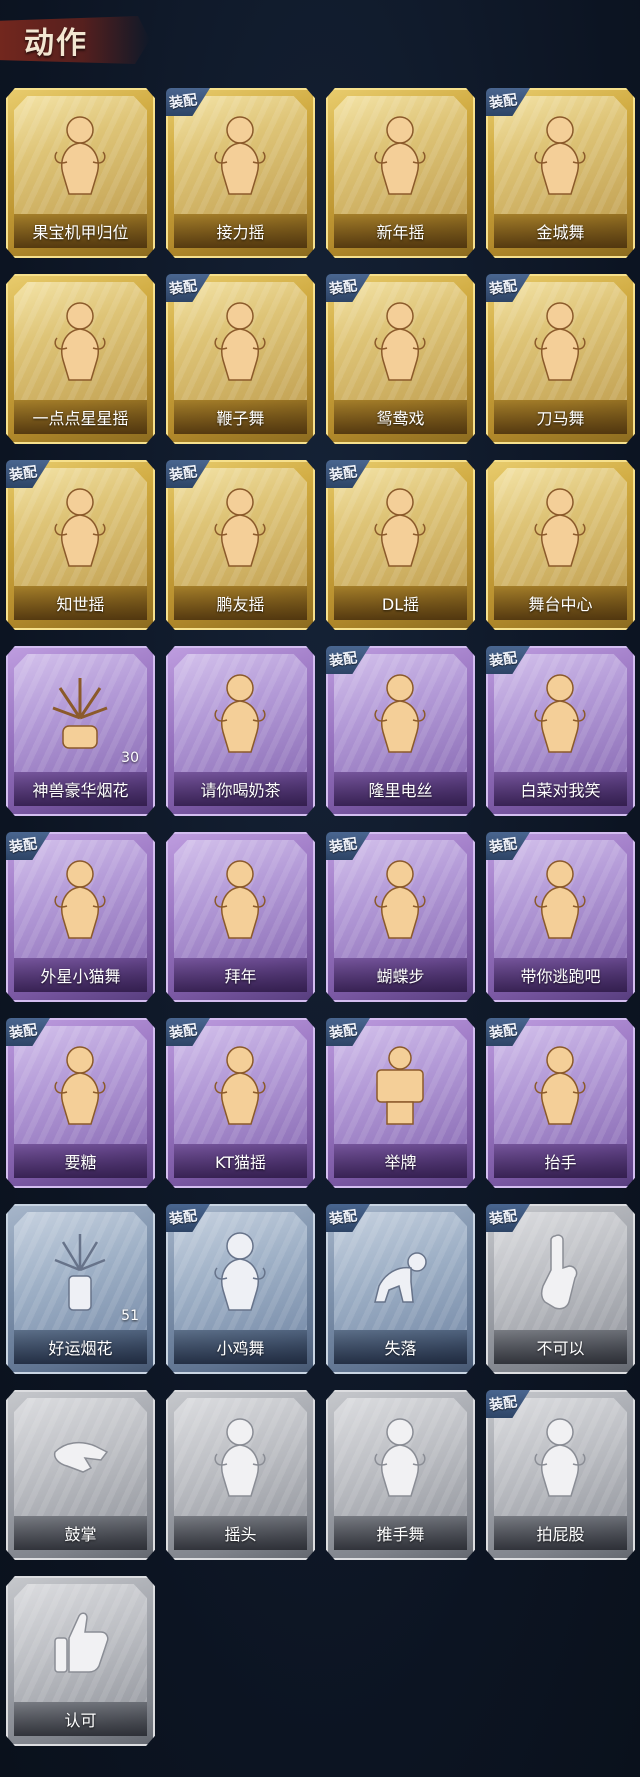 The height and width of the screenshot is (1777, 640). I want to click on sign-icon, so click(400, 1085).